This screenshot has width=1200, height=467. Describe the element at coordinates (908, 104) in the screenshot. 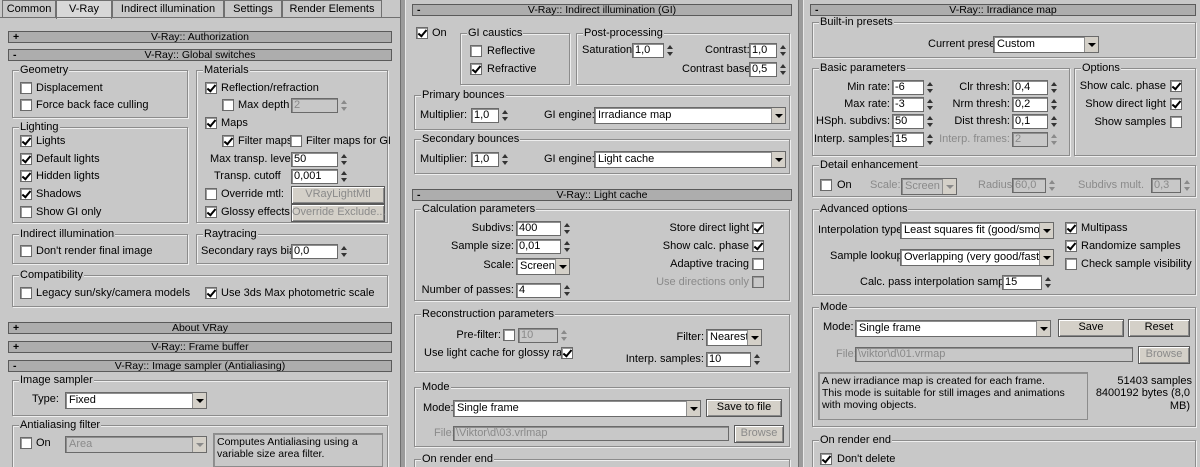

I see `max-rate-spinner: -3` at that location.